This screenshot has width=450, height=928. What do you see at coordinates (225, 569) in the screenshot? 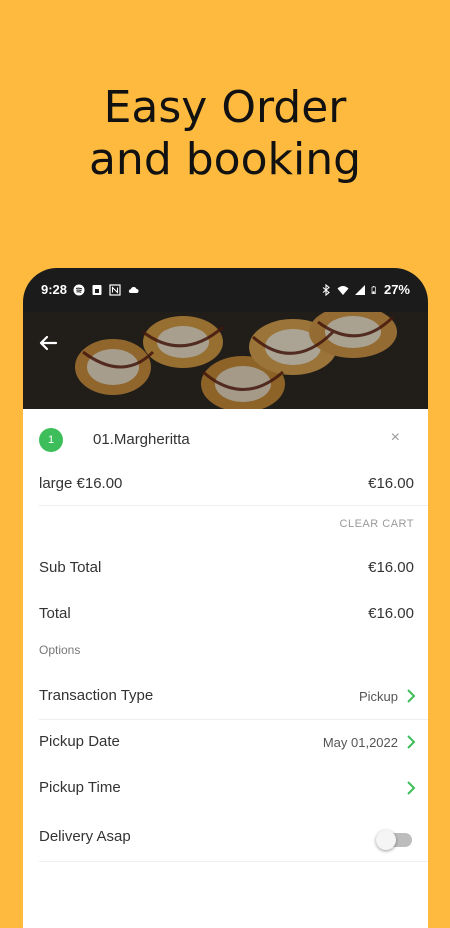
I see `subtotal-row: Sub Total €16.00` at bounding box center [225, 569].